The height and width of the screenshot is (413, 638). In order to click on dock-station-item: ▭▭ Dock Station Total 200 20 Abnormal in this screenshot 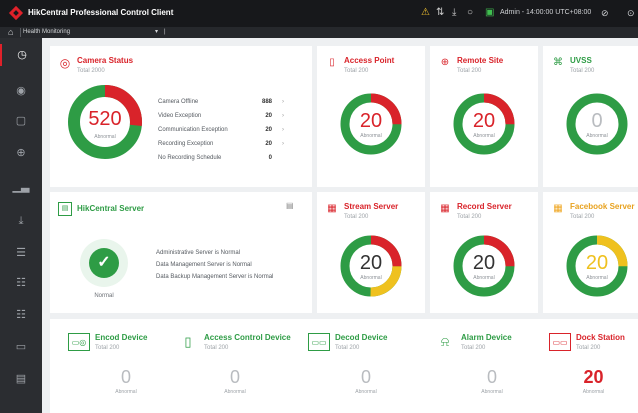, I will do `click(593, 368)`.